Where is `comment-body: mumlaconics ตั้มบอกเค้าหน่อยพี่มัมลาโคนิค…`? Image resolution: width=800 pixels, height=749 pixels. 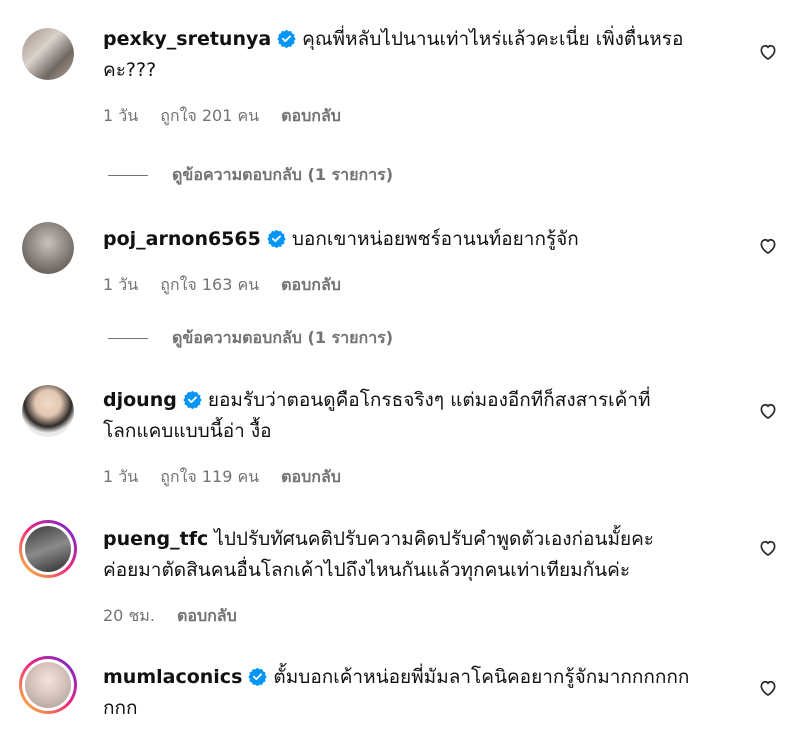 comment-body: mumlaconics ตั้มบอกเค้าหน่อยพี่มัมลาโคนิค… is located at coordinates (418, 693).